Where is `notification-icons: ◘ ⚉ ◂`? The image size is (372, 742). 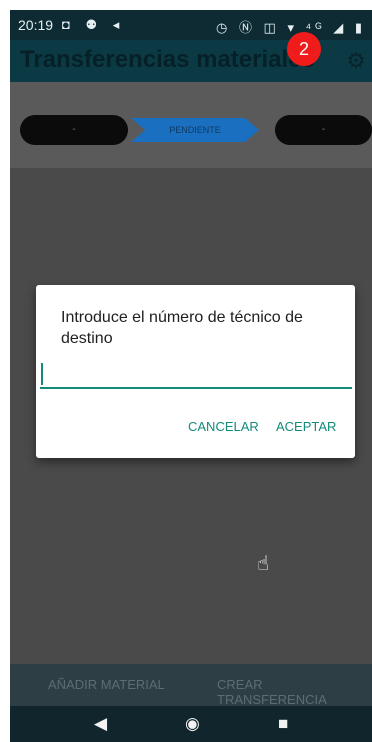
notification-icons: ◘ ⚉ ◂ is located at coordinates (94, 24).